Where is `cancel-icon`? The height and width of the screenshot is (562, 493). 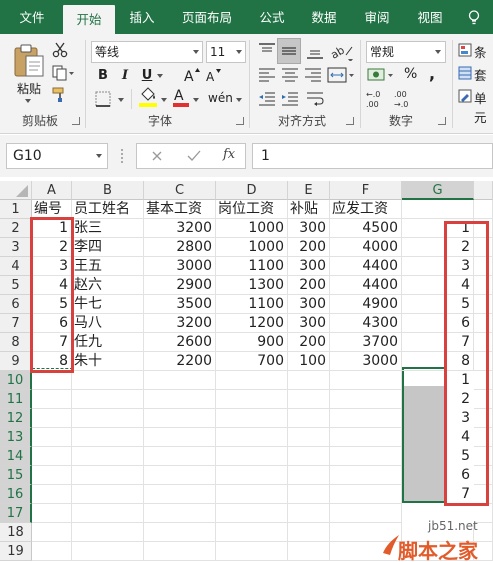
cancel-icon is located at coordinates (157, 156).